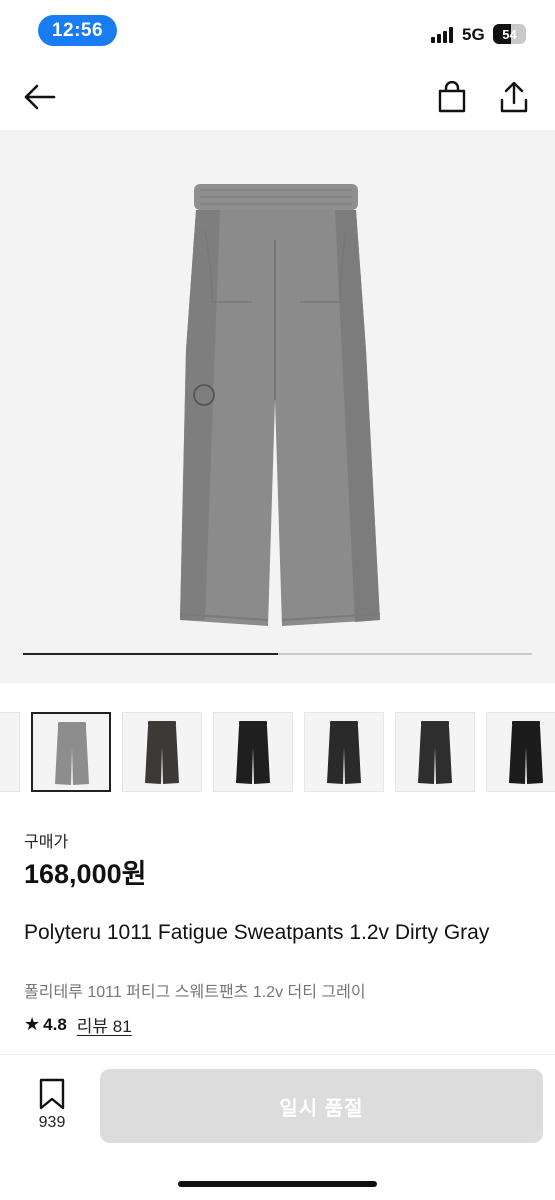 This screenshot has height=1200, width=555. What do you see at coordinates (277, 96) in the screenshot?
I see `top-nav` at bounding box center [277, 96].